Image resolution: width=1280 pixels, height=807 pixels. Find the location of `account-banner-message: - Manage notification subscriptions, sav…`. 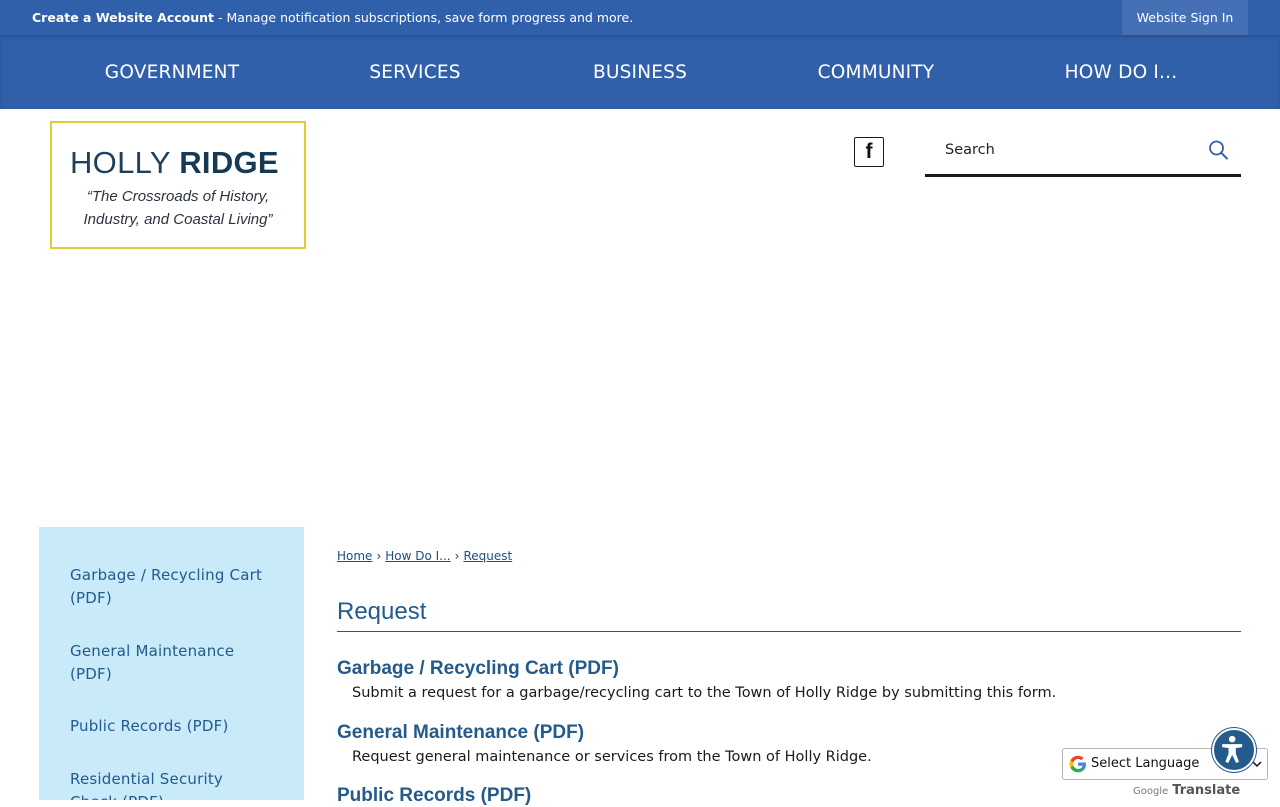

account-banner-message: - Manage notification subscriptions, sav… is located at coordinates (424, 17).